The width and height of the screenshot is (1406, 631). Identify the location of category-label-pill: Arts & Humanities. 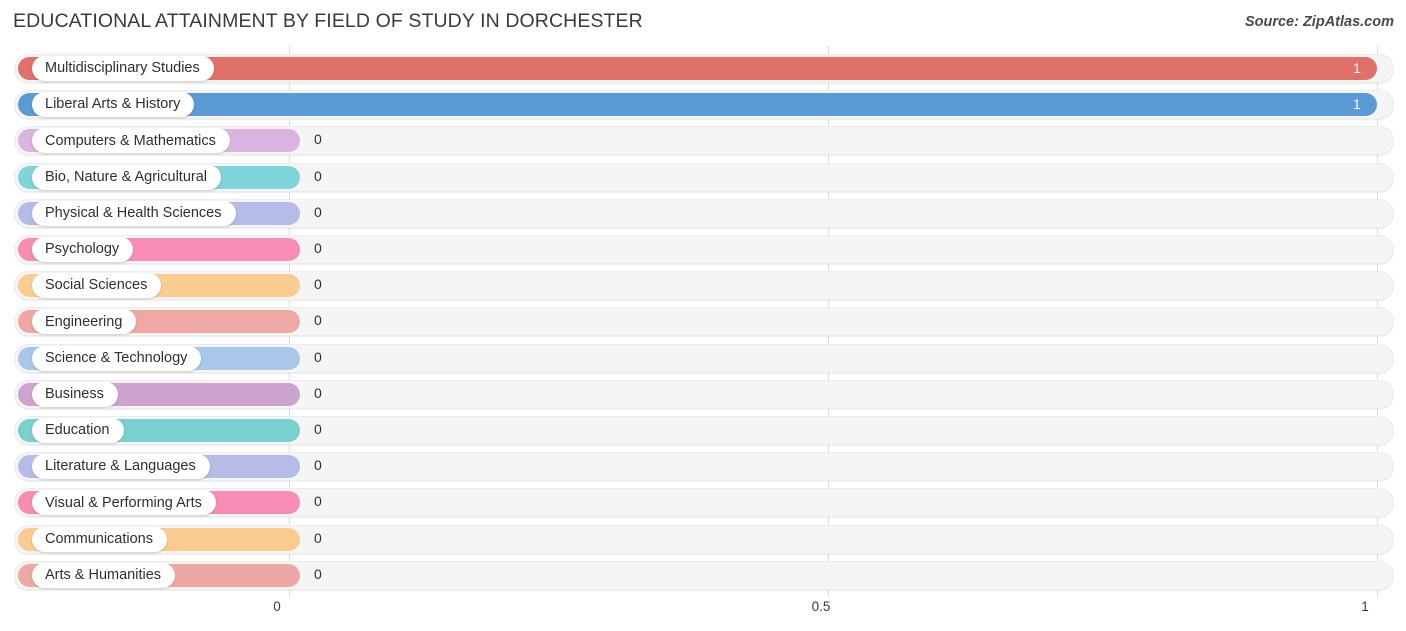
(104, 575).